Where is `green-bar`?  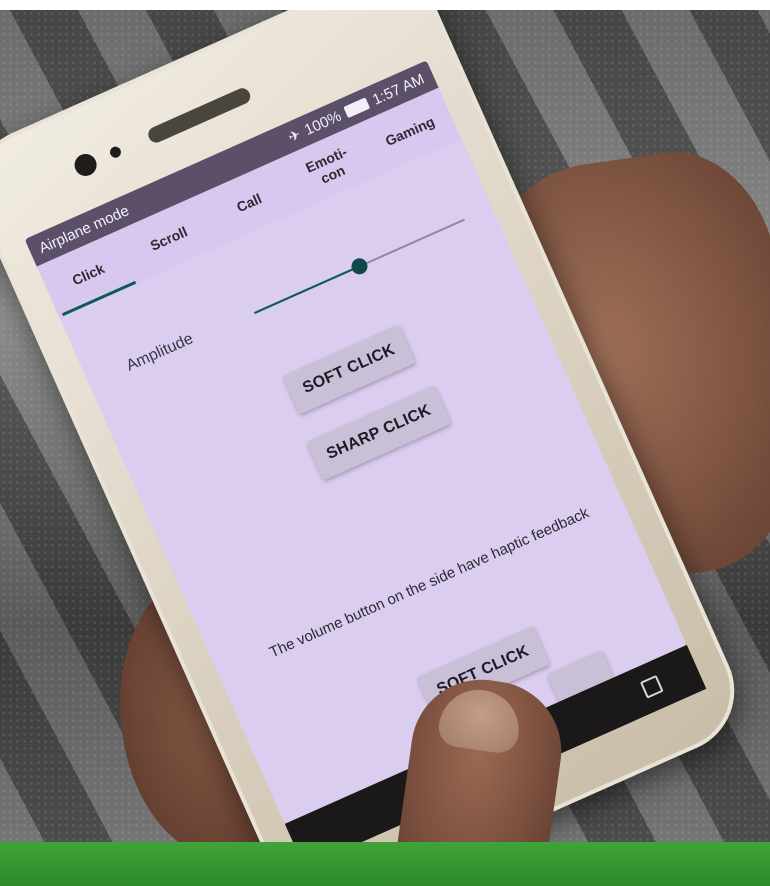
green-bar is located at coordinates (385, 864).